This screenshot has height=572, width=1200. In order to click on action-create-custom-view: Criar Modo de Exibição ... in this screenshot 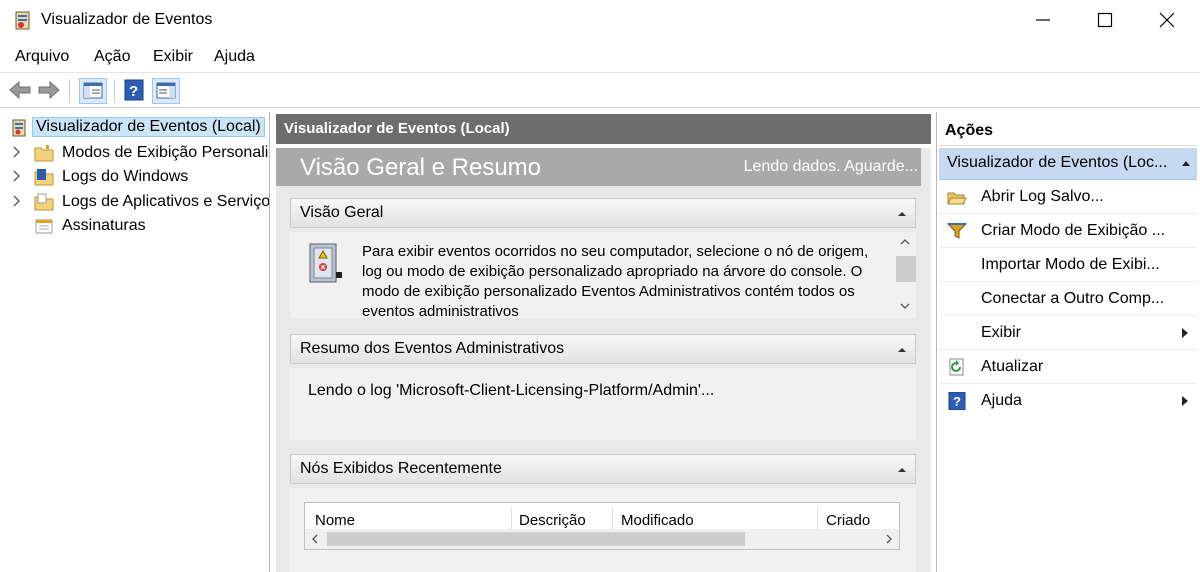, I will do `click(1068, 231)`.